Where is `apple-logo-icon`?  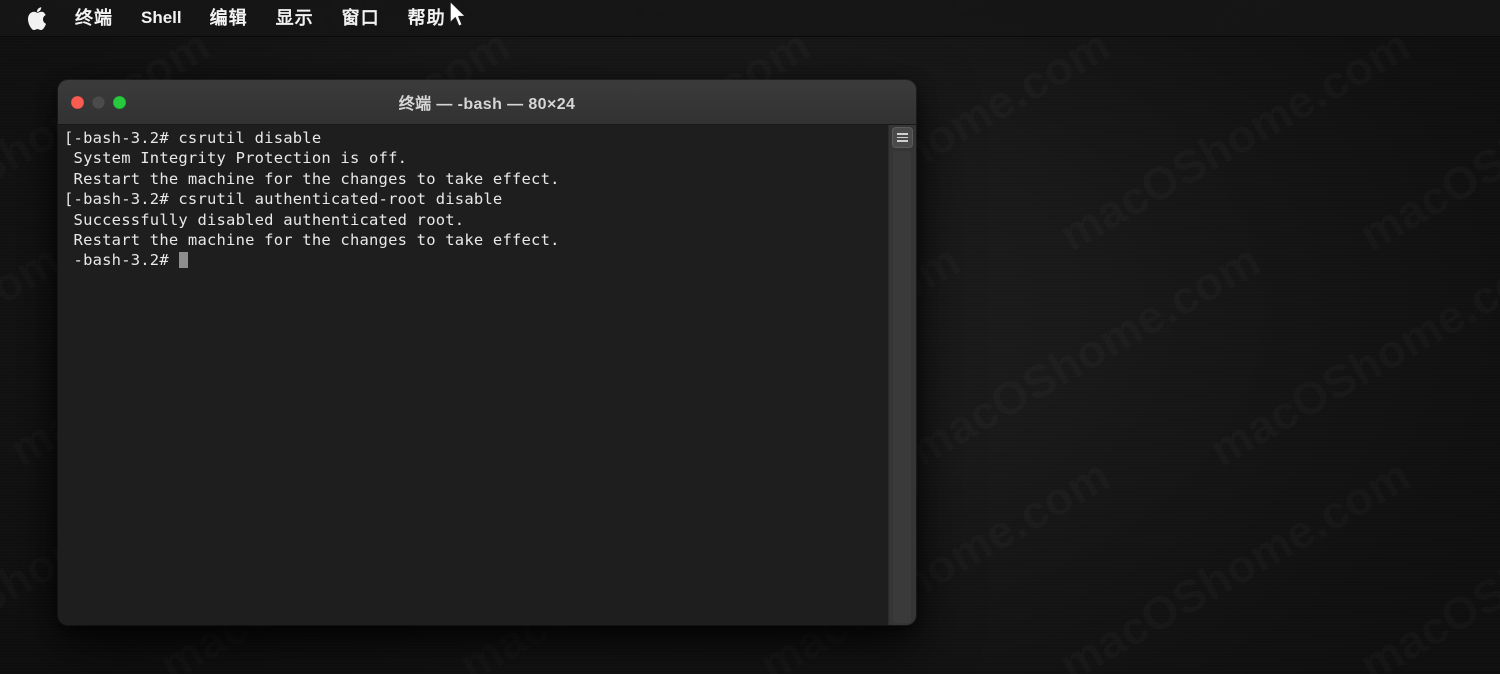 apple-logo-icon is located at coordinates (37, 18).